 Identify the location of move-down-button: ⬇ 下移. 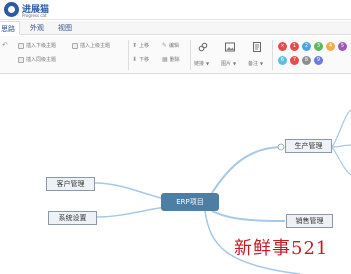
(140, 59).